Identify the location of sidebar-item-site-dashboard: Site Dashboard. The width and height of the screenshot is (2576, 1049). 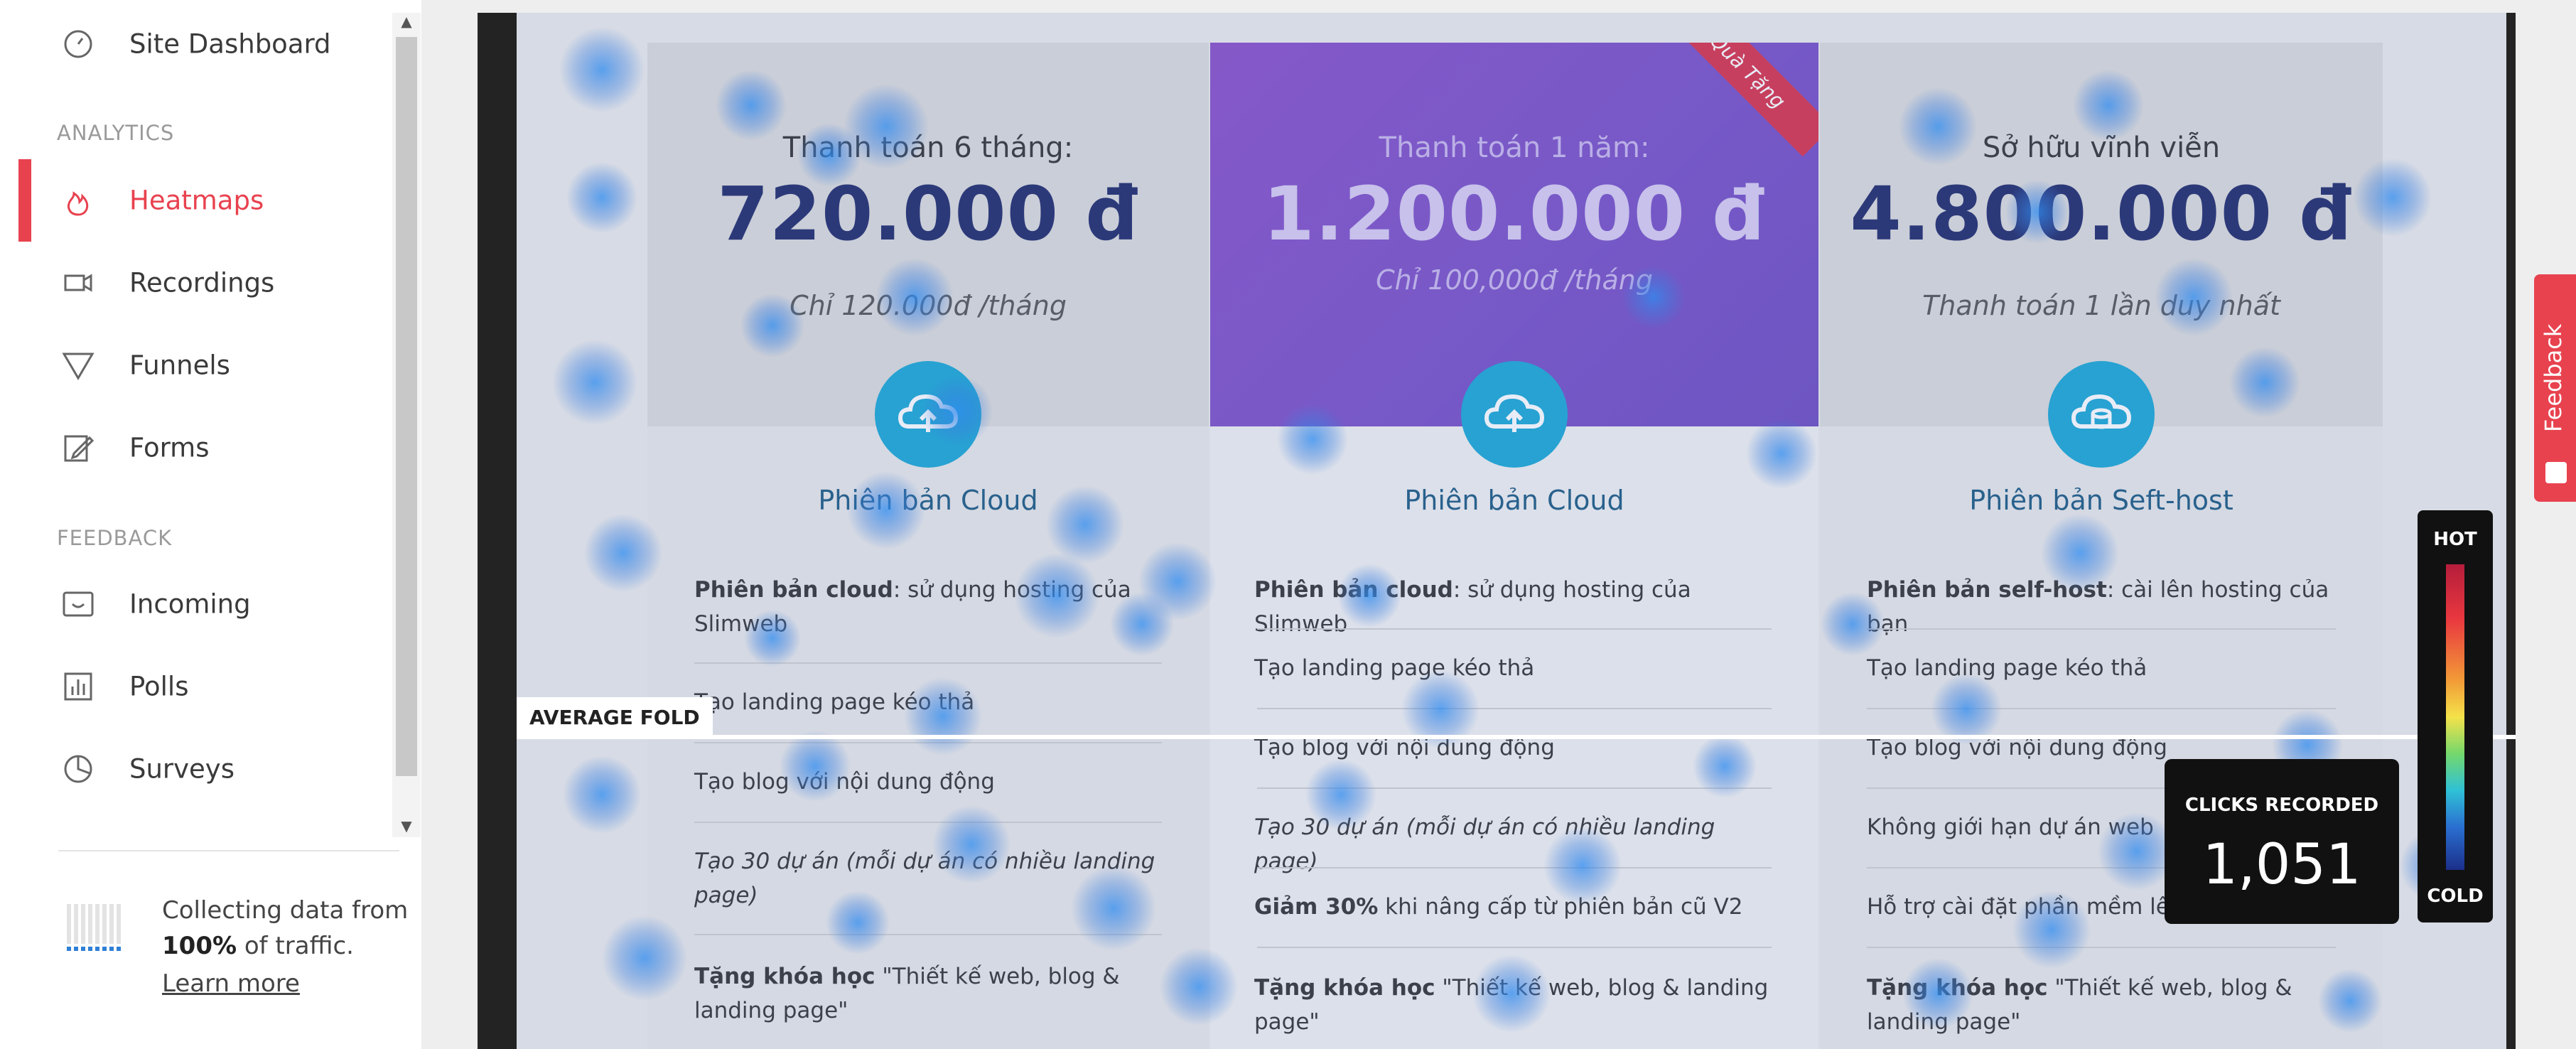
(196, 44).